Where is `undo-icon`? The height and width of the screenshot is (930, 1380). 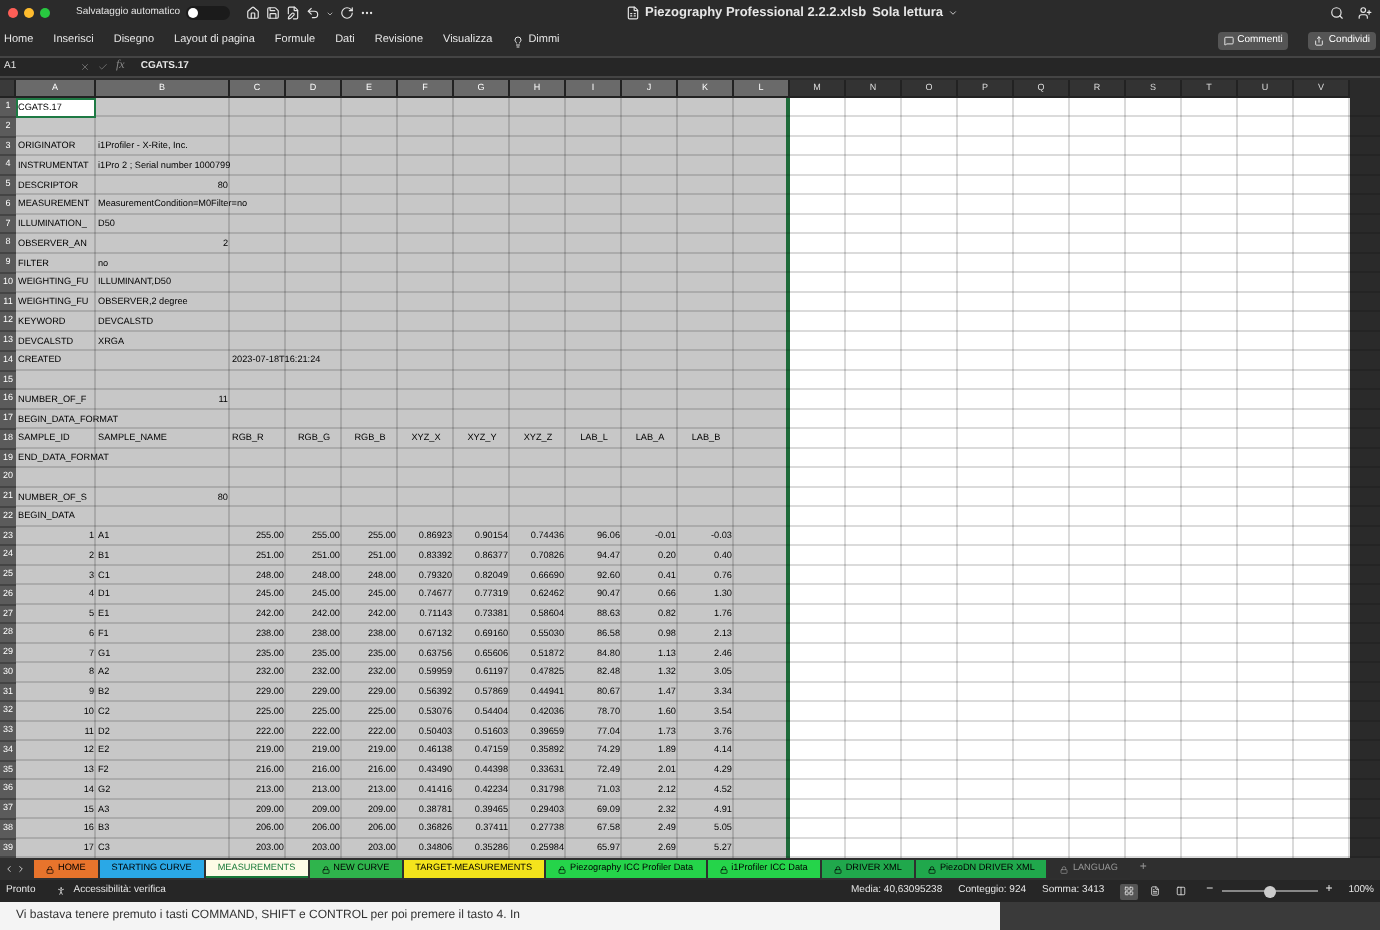
undo-icon is located at coordinates (312, 13).